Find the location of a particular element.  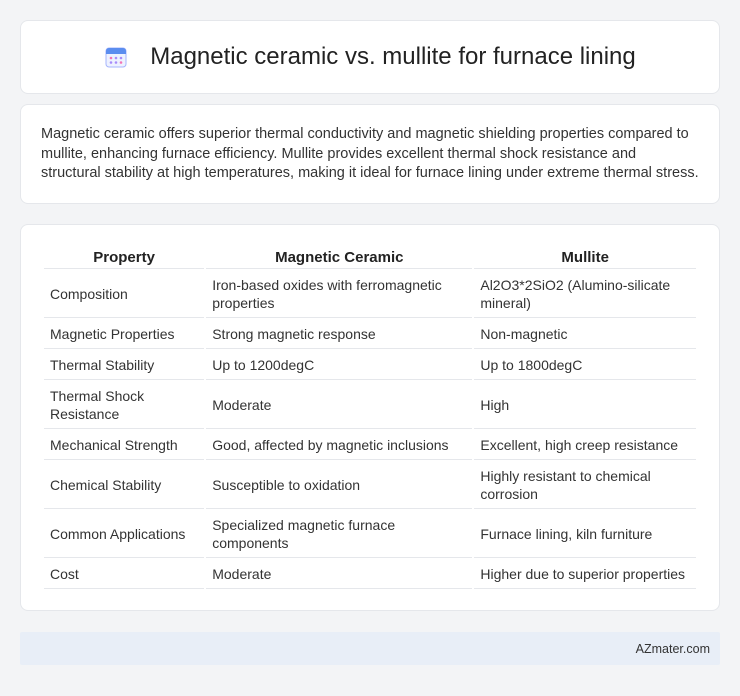

calendar-icon is located at coordinates (116, 57).